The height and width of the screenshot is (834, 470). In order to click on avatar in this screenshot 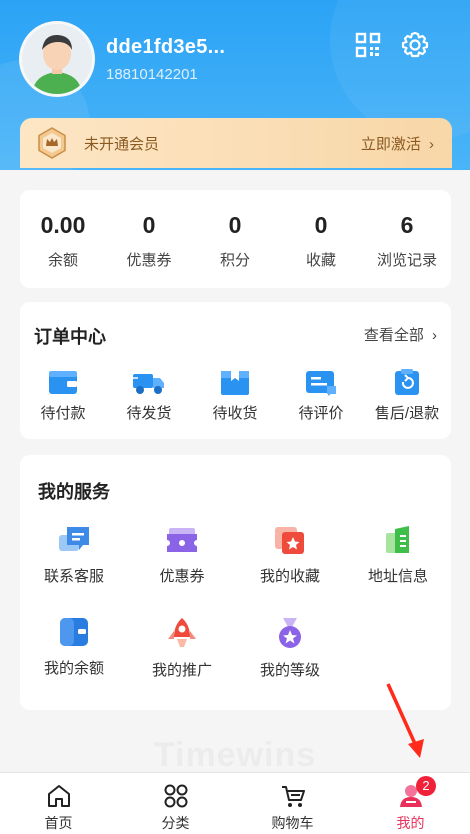, I will do `click(57, 59)`.